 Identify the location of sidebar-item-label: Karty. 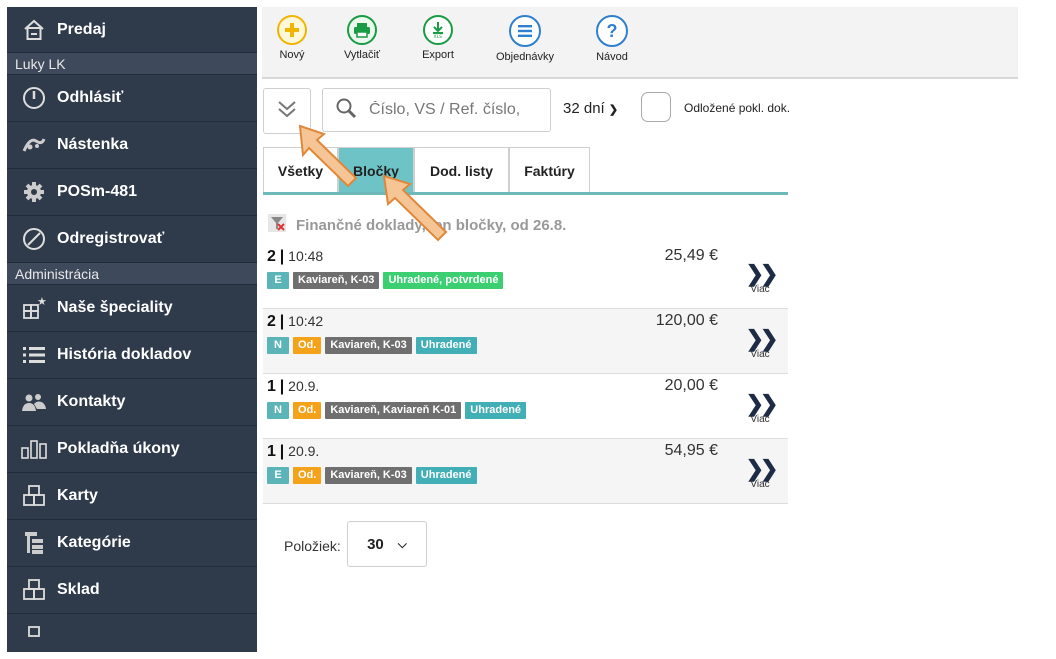
(77, 495).